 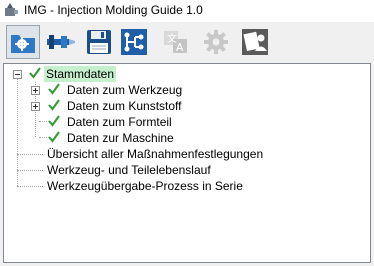 I want to click on tree-node-lebenslauf: Werkzeug- und Teilelebenslauf, so click(x=197, y=170).